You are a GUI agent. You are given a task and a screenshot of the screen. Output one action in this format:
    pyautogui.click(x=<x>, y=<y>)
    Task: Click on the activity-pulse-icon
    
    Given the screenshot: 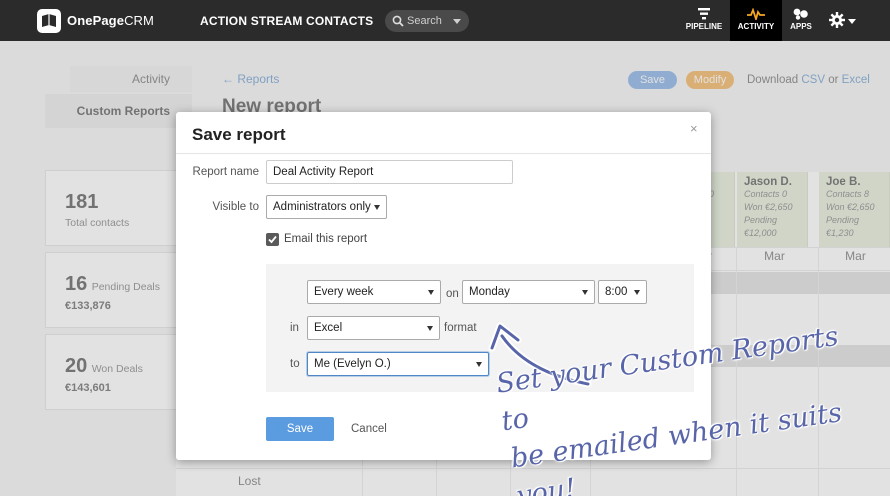 What is the action you would take?
    pyautogui.click(x=756, y=14)
    